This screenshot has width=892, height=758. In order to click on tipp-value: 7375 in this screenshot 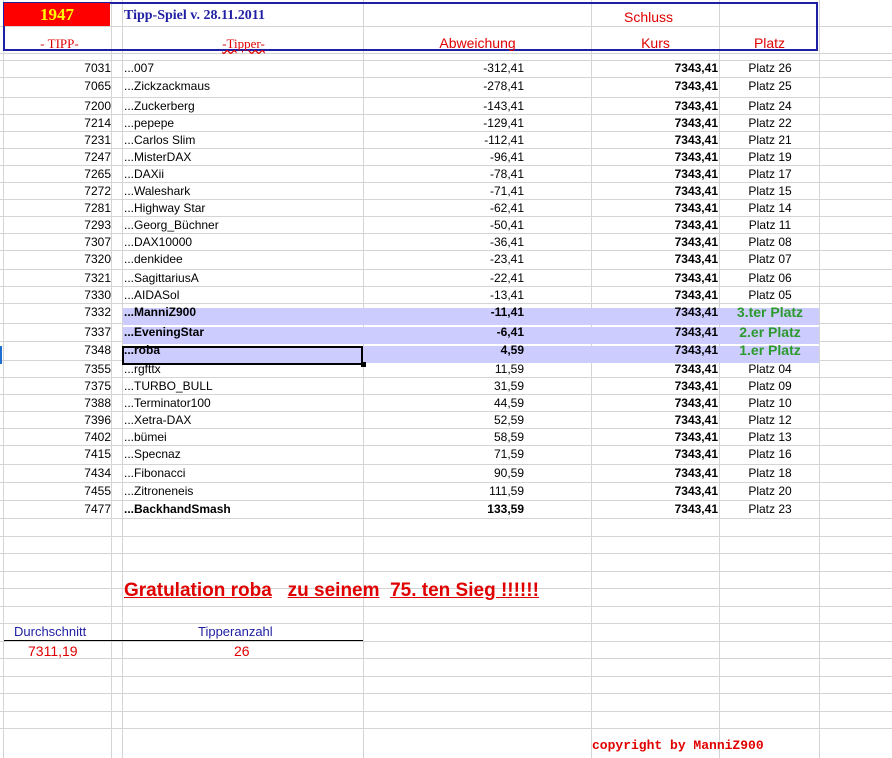, I will do `click(59, 386)`.